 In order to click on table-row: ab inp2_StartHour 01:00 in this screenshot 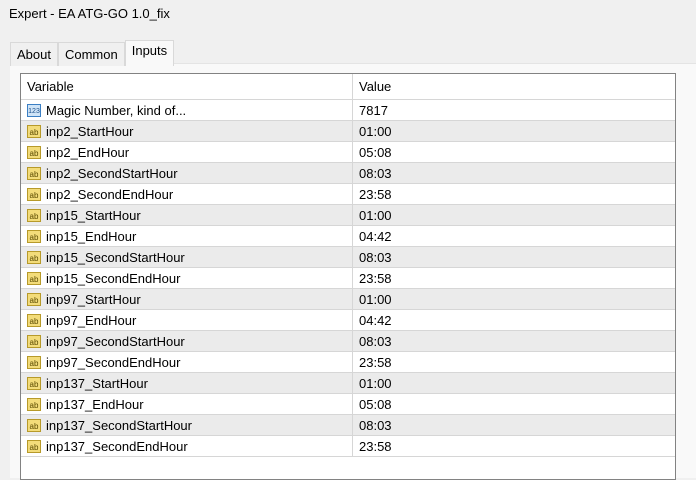, I will do `click(348, 131)`.